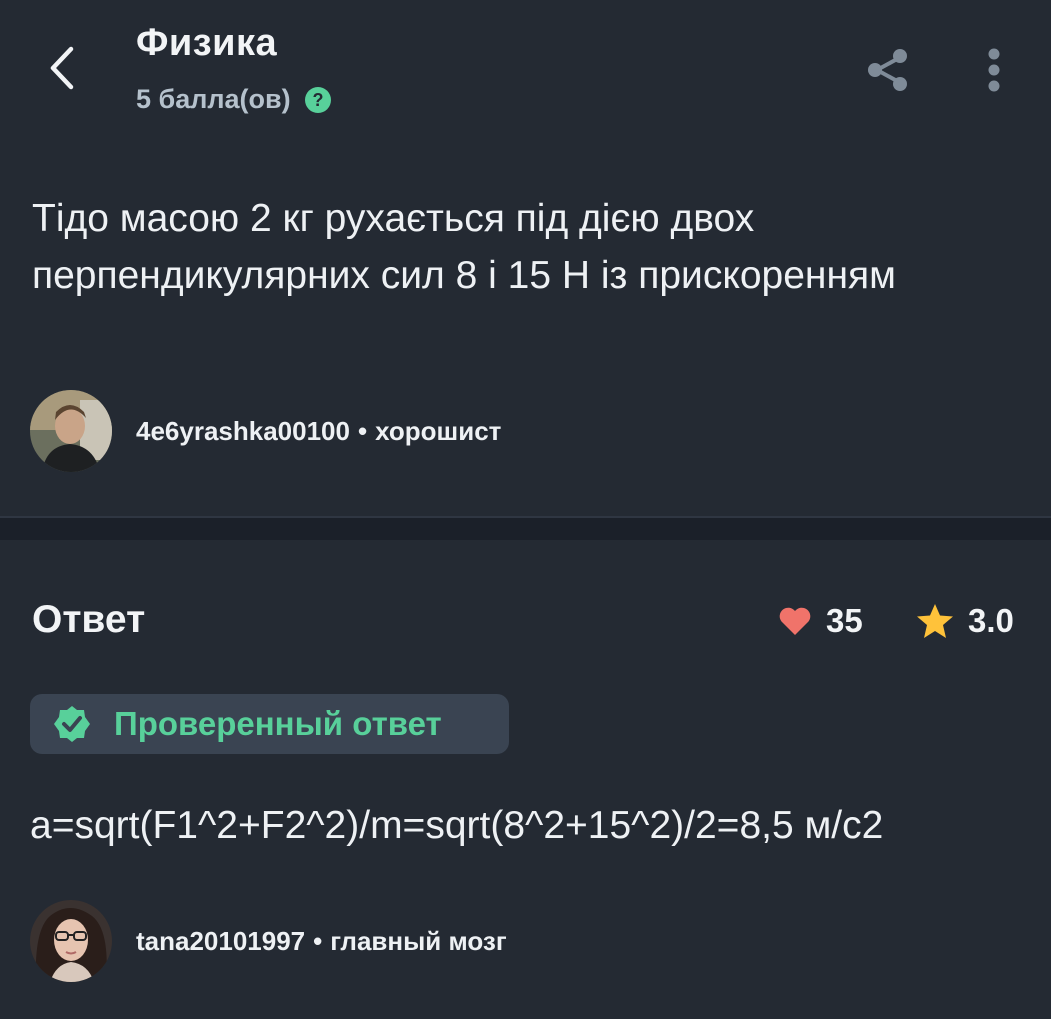 Image resolution: width=1051 pixels, height=1019 pixels. I want to click on more-vertical-icon, so click(994, 70).